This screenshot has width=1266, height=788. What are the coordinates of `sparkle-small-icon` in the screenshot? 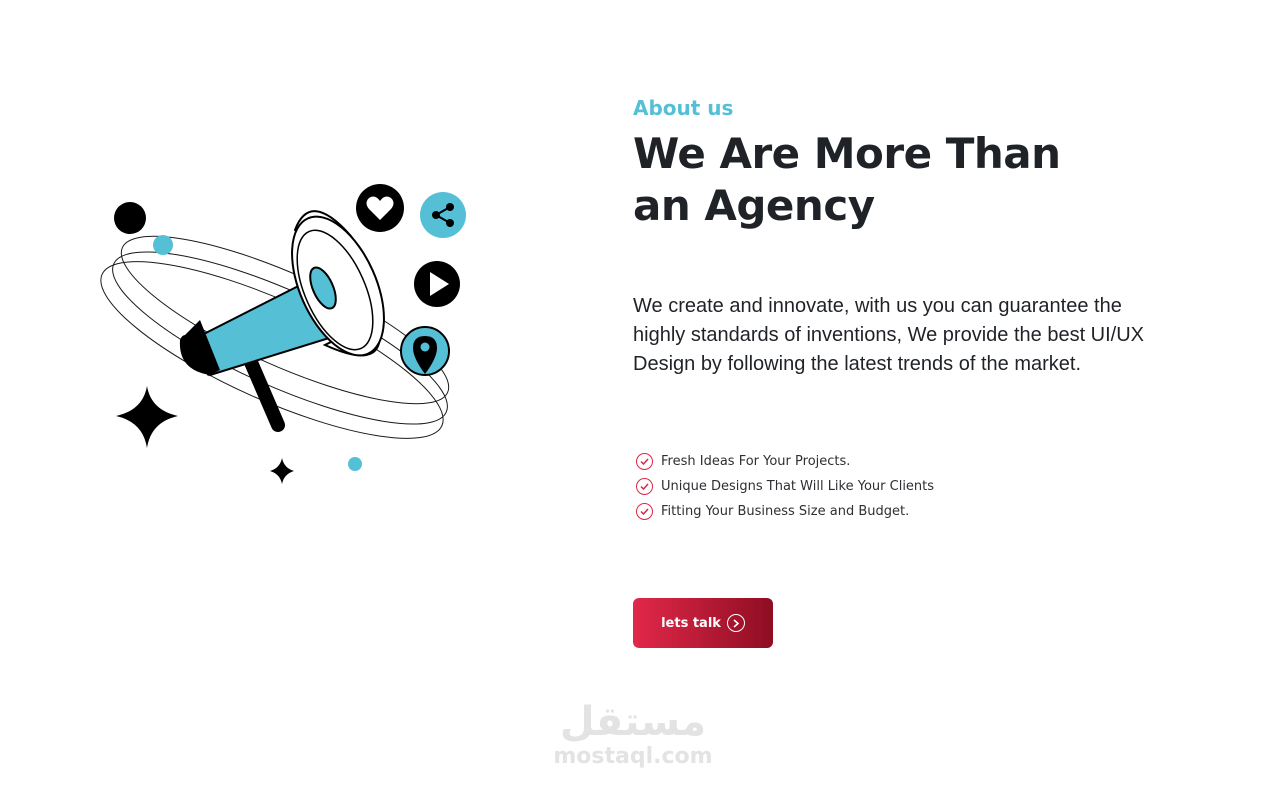 It's located at (282, 471).